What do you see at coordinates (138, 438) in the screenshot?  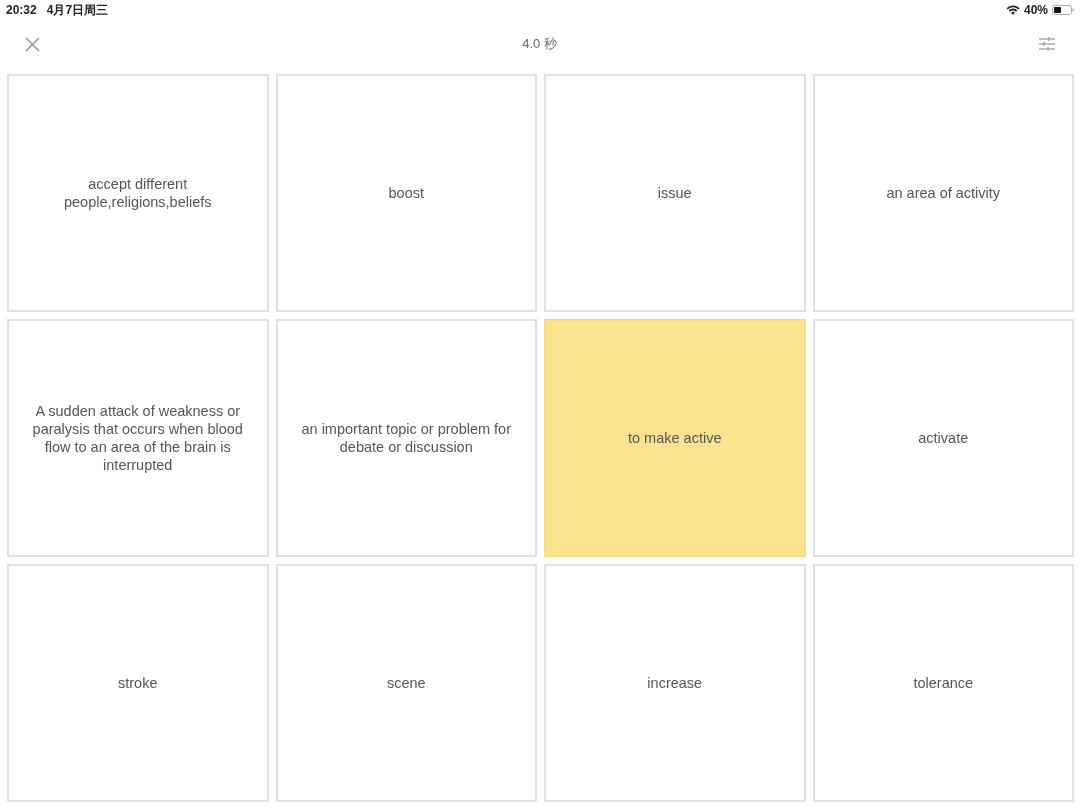 I see `word-card: A sudden attack of weakness or paralysis that occurs when blood flow to an area of the brain is interrupted` at bounding box center [138, 438].